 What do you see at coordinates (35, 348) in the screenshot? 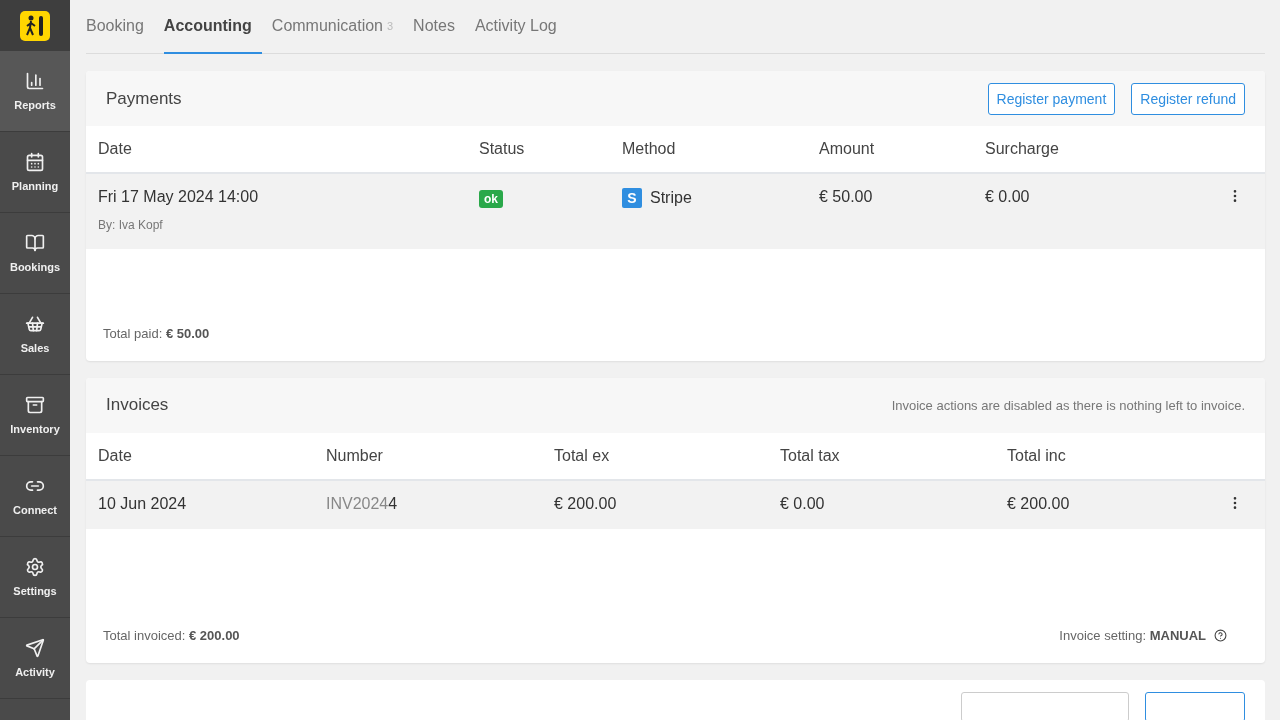
I see `sidebar-label: Sales` at bounding box center [35, 348].